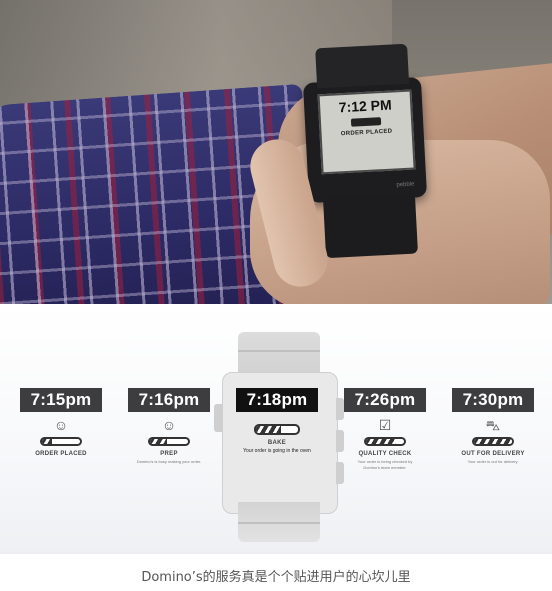 The image size is (552, 591). What do you see at coordinates (385, 454) in the screenshot?
I see `card-label: QUALITY CHECK` at bounding box center [385, 454].